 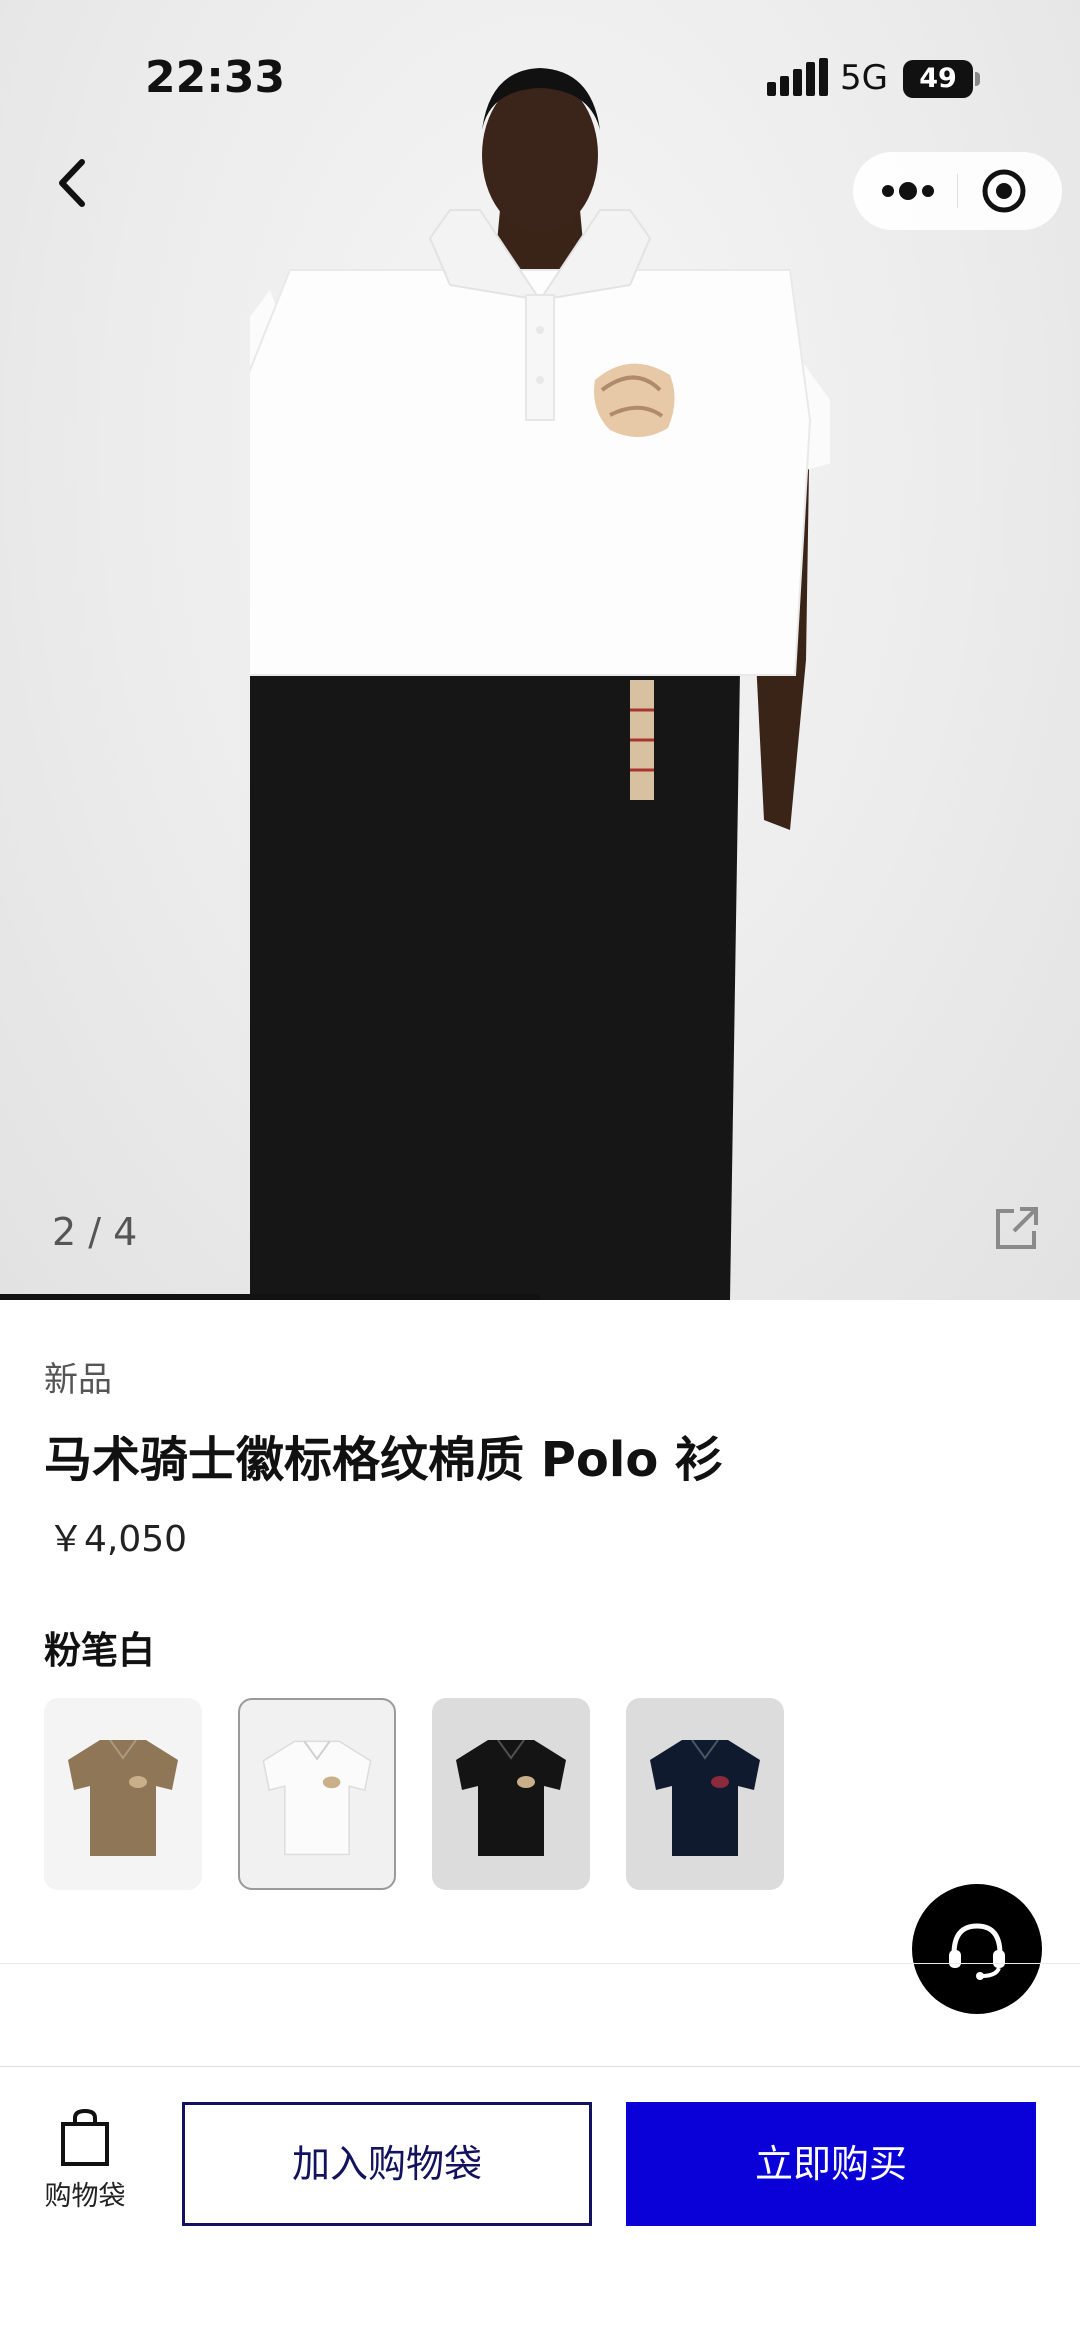 I want to click on target-close-icon, so click(x=1004, y=191).